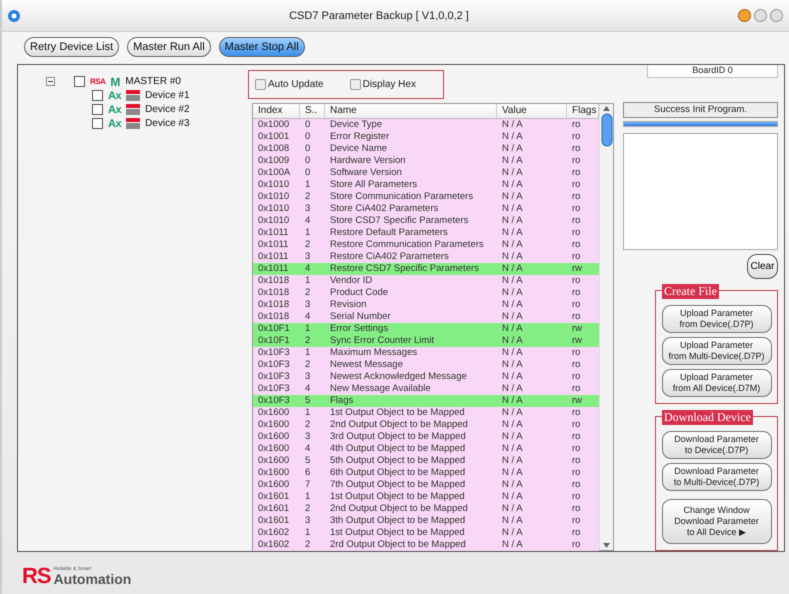 This screenshot has width=789, height=594. I want to click on table-row: 0x1009 0 Hardware Version N / A ro, so click(426, 161).